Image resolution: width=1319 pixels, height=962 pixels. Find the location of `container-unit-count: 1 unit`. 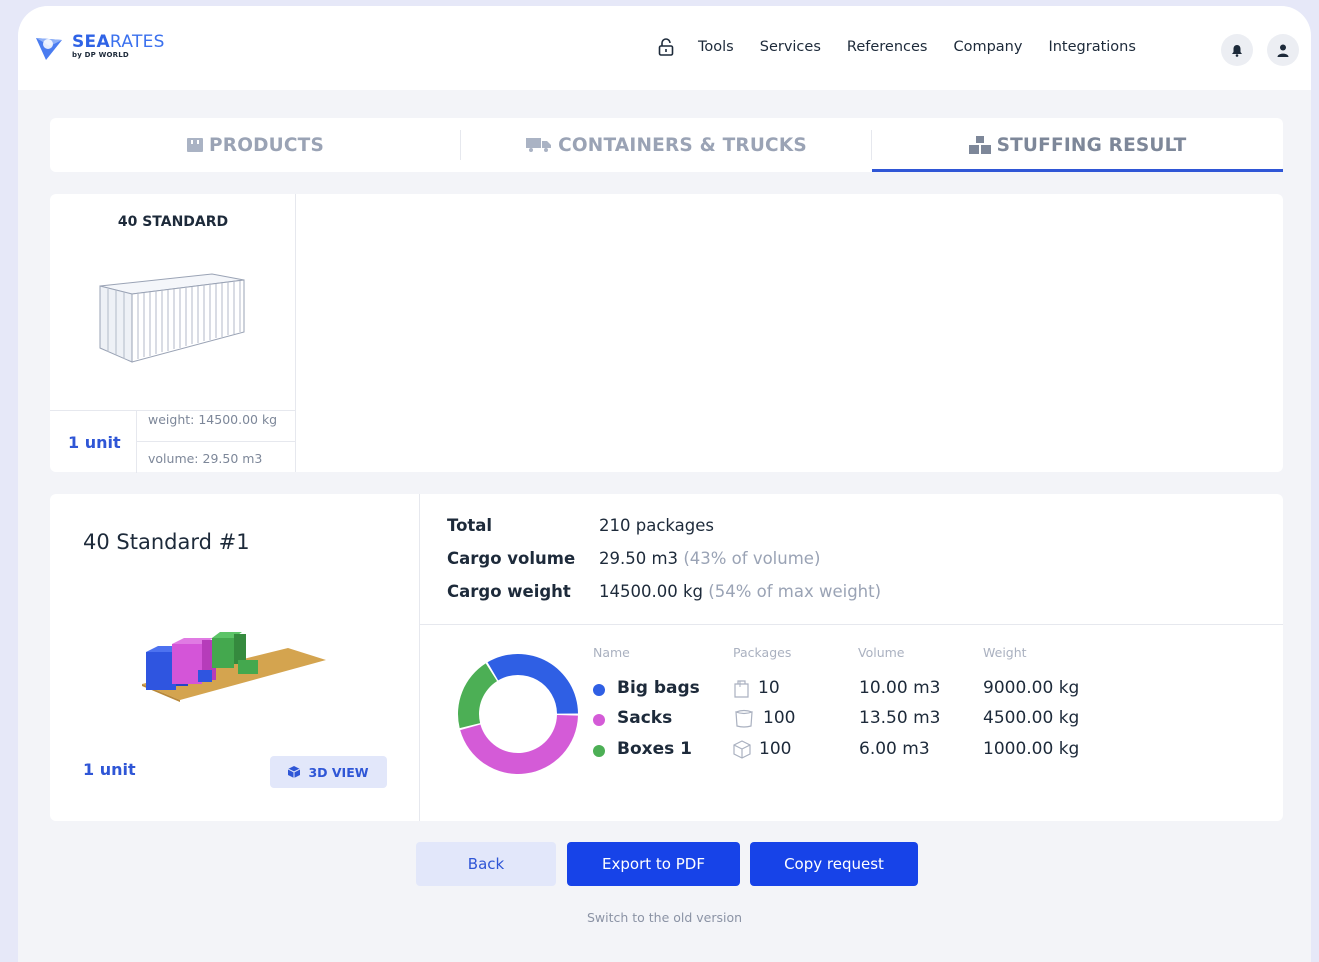

container-unit-count: 1 unit is located at coordinates (94, 442).